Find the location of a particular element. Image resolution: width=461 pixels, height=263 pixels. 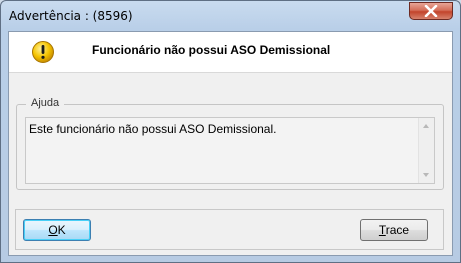

close-icon is located at coordinates (431, 11).